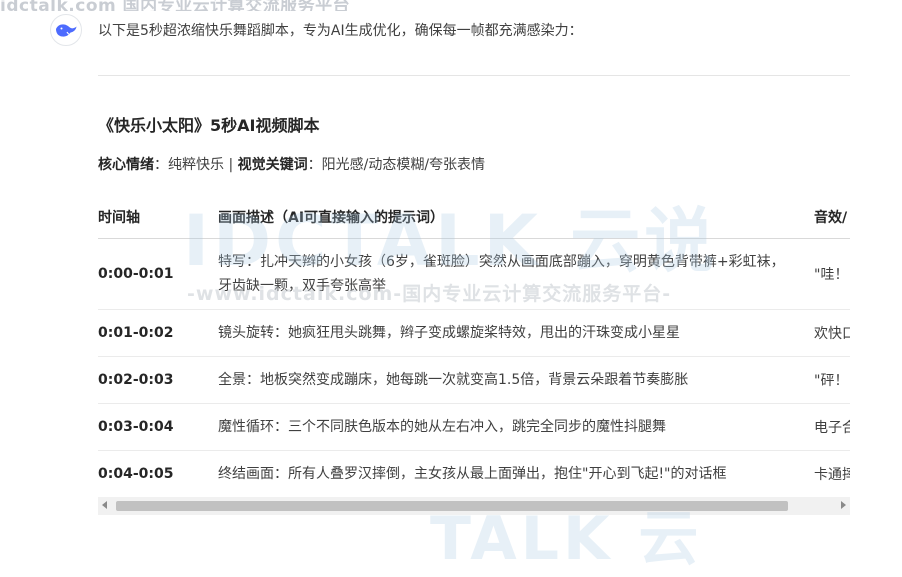  What do you see at coordinates (209, 125) in the screenshot?
I see `script-title: 《快乐小太阳》5秒AI视频脚本` at bounding box center [209, 125].